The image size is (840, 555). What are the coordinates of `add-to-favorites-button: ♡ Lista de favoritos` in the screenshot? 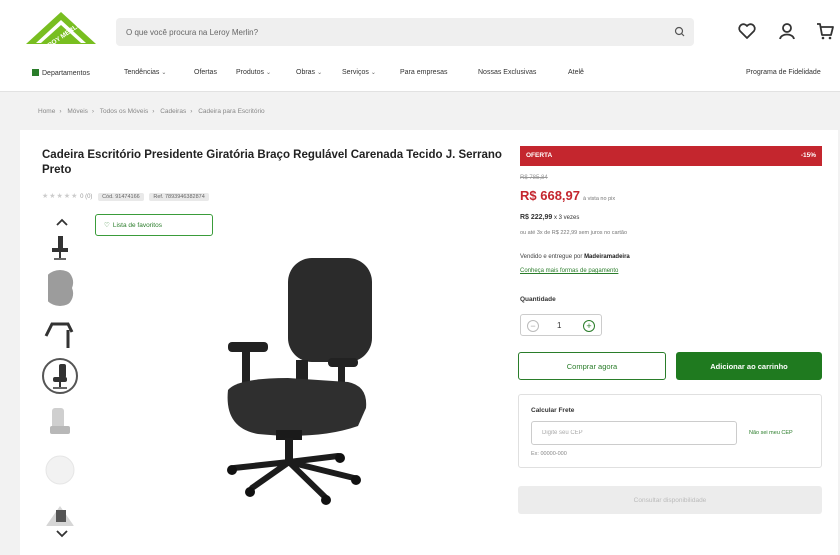 It's located at (154, 225).